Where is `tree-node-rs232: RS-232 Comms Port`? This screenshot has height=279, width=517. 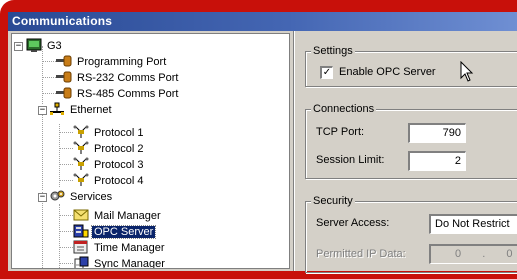
tree-node-rs232: RS-232 Comms Port is located at coordinates (118, 78).